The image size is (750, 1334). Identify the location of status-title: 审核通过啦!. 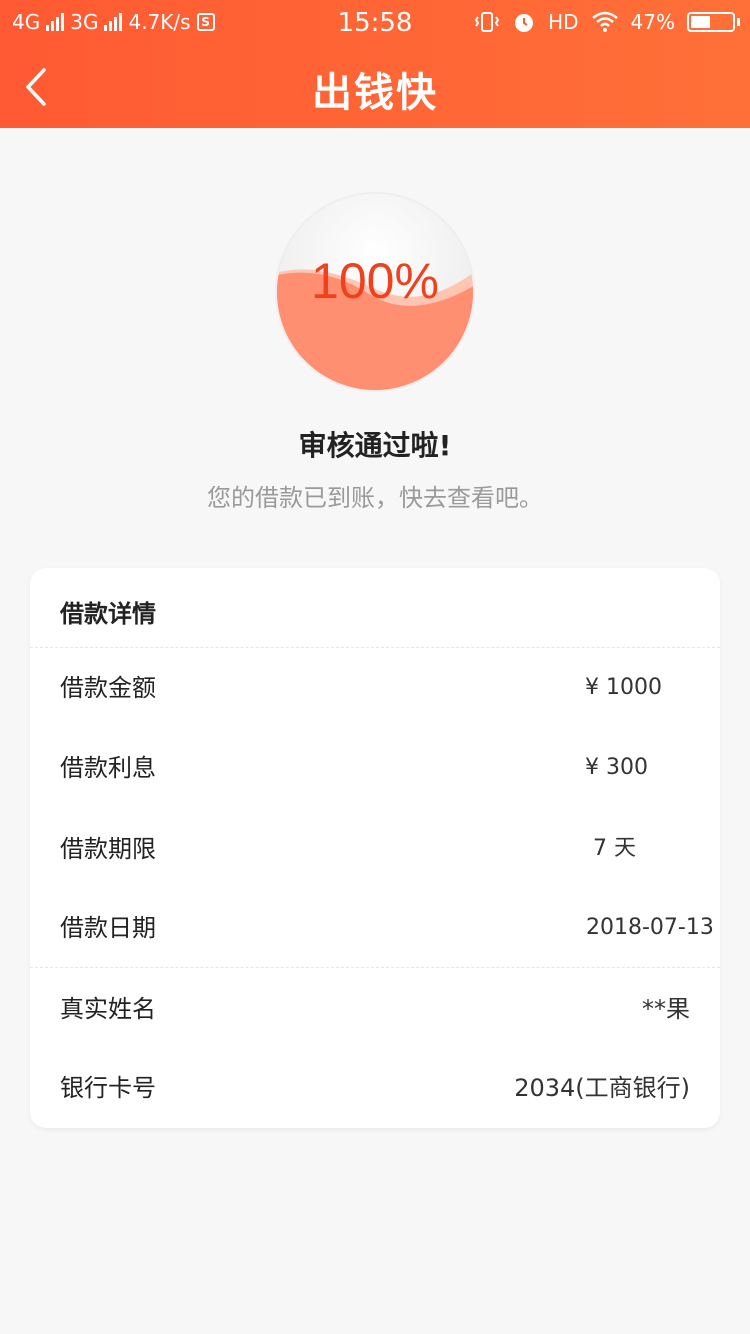
(375, 445).